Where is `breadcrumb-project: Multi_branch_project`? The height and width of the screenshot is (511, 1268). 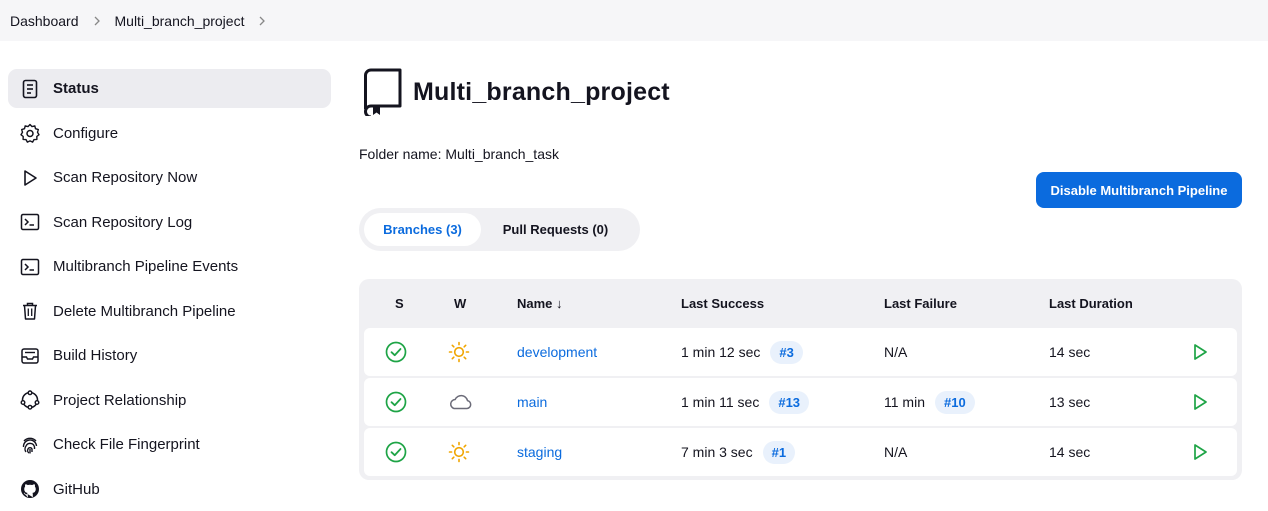 breadcrumb-project: Multi_branch_project is located at coordinates (180, 21).